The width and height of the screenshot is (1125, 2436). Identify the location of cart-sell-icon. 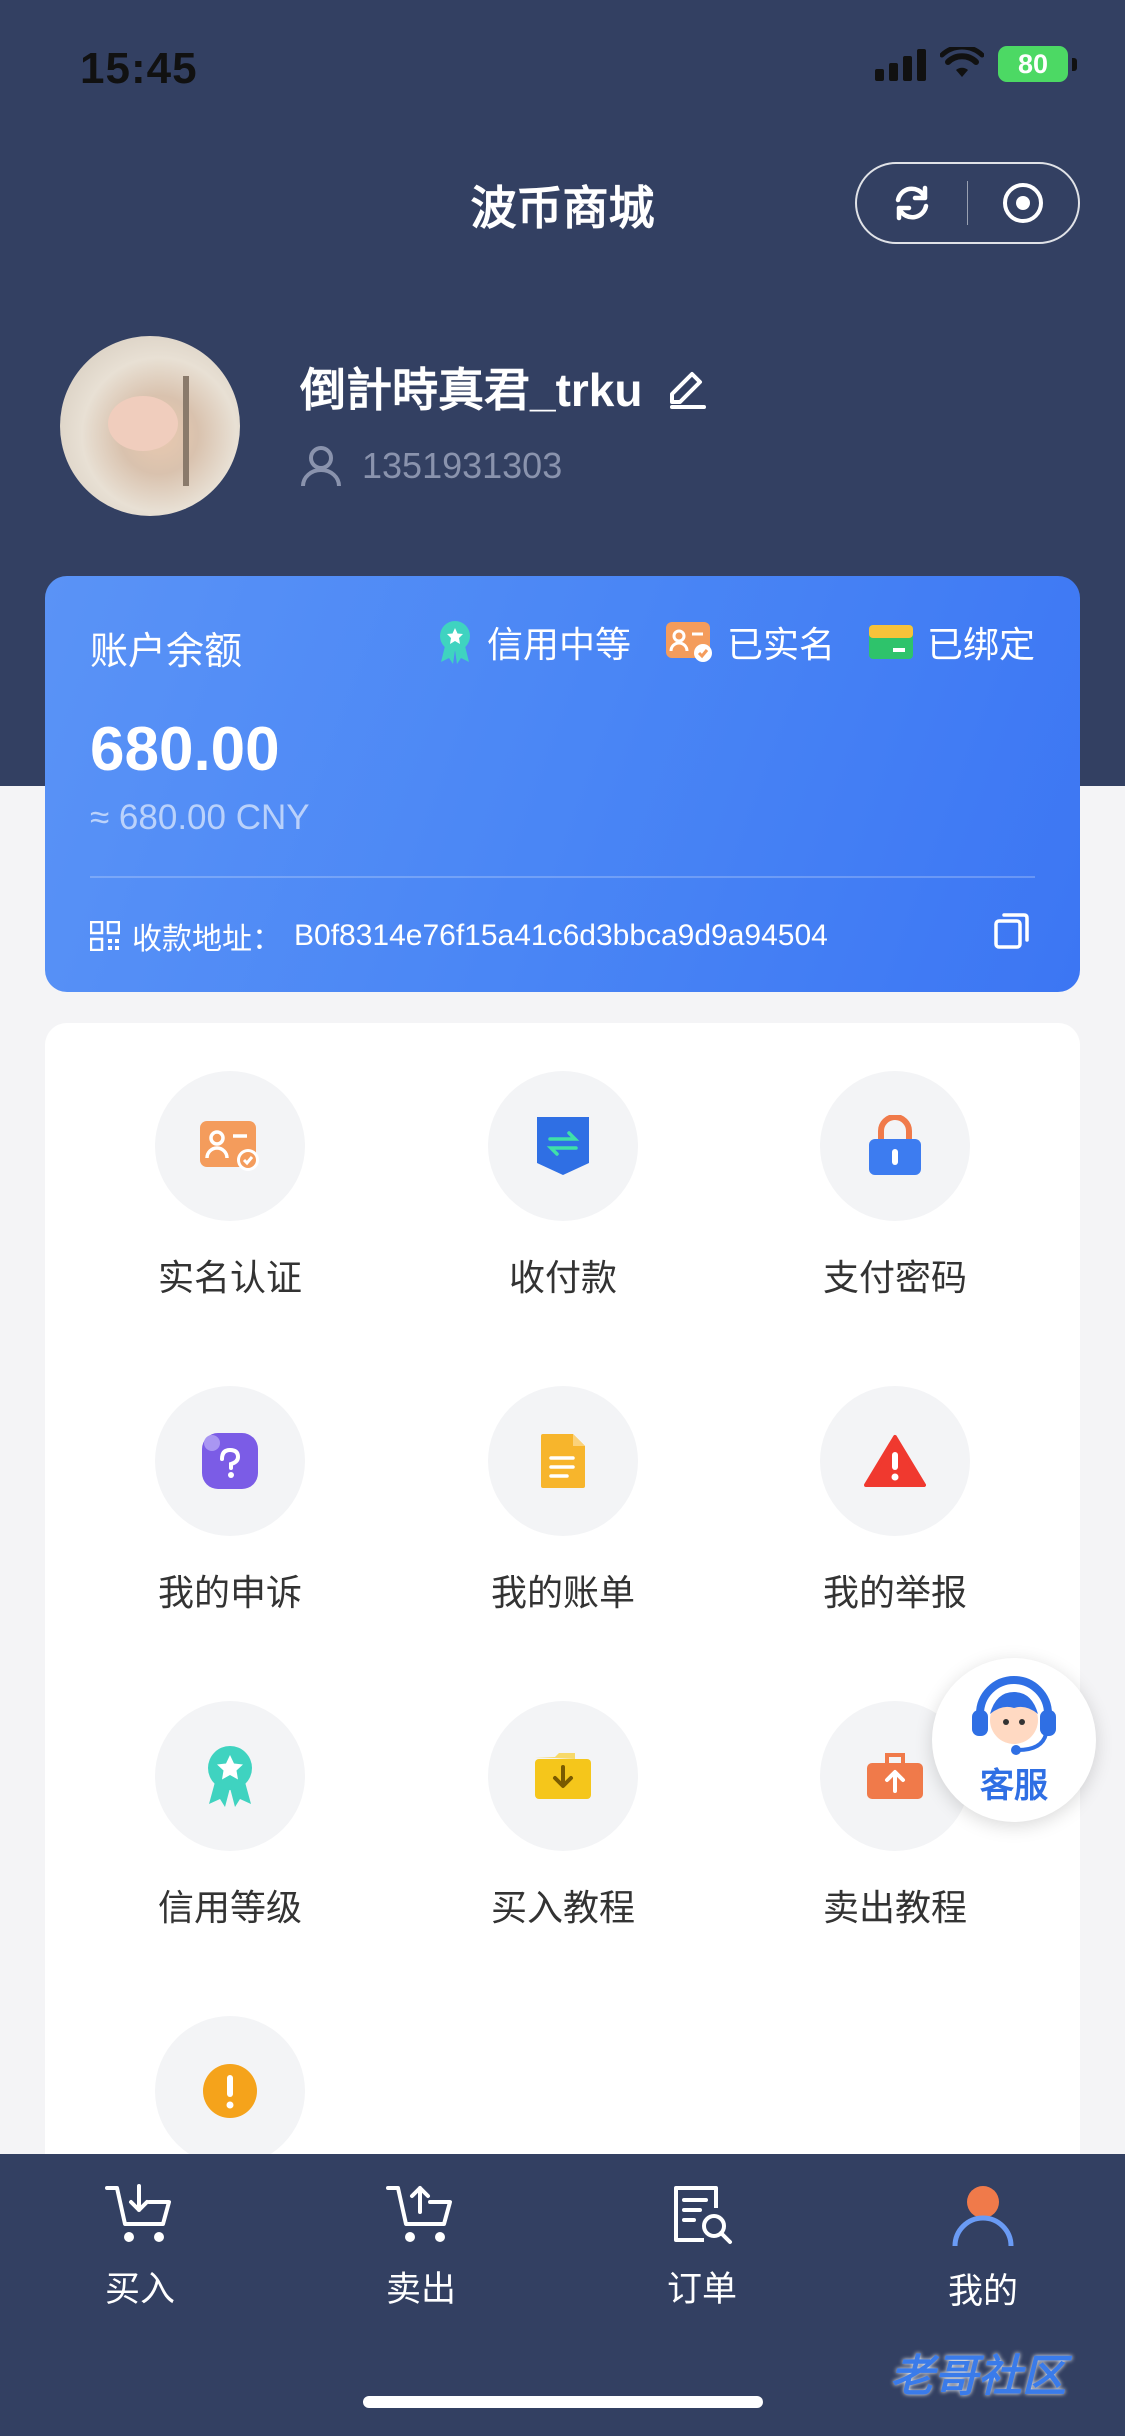
(419, 2214).